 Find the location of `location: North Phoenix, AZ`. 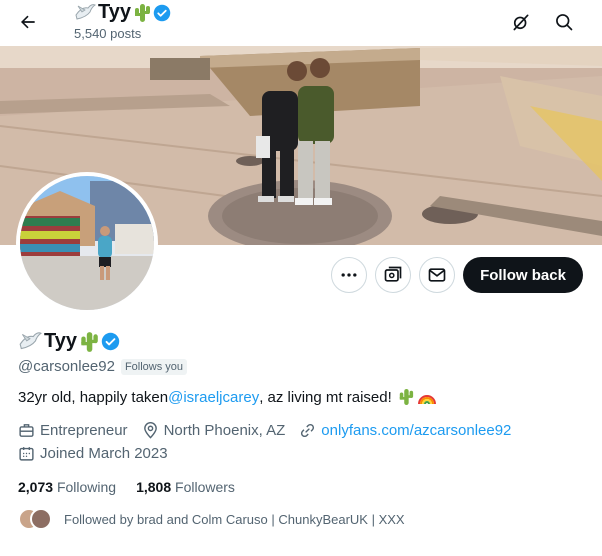

location: North Phoenix, AZ is located at coordinates (224, 430).